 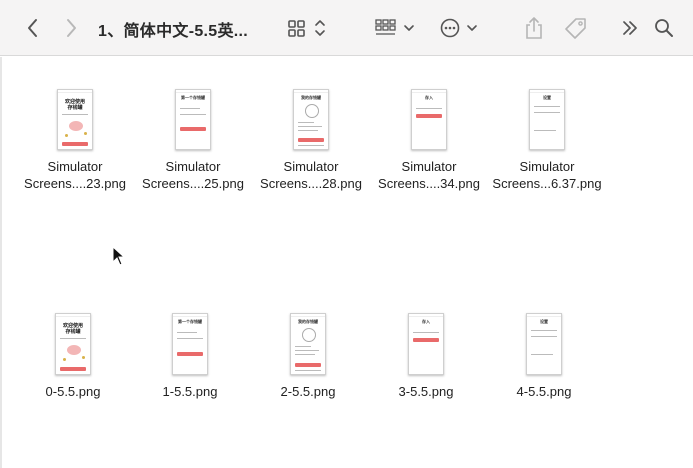 I want to click on file-name: 4-5.5.png, so click(x=544, y=391).